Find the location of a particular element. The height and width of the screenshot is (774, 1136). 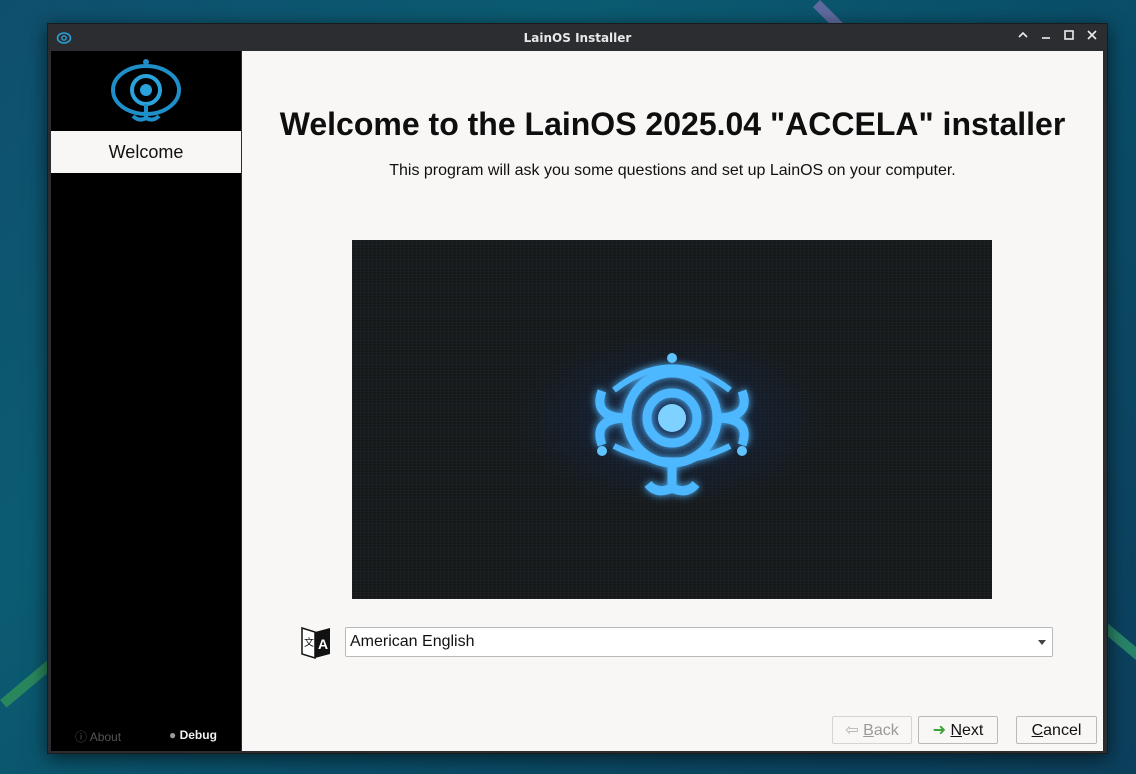

title-bar: LainOS Installer is located at coordinates (577, 37).